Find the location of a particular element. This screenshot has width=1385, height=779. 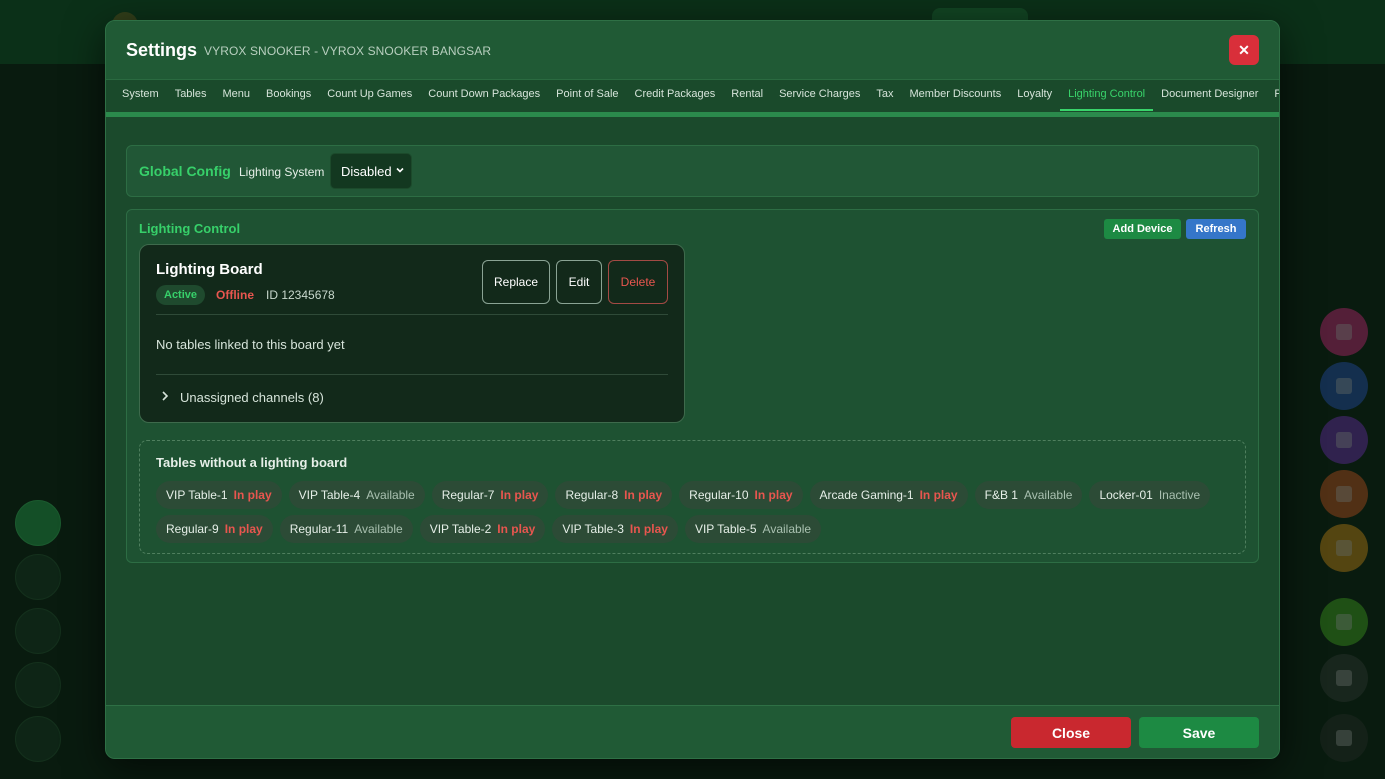

table-chip-name: Locker-01 is located at coordinates (1126, 495).